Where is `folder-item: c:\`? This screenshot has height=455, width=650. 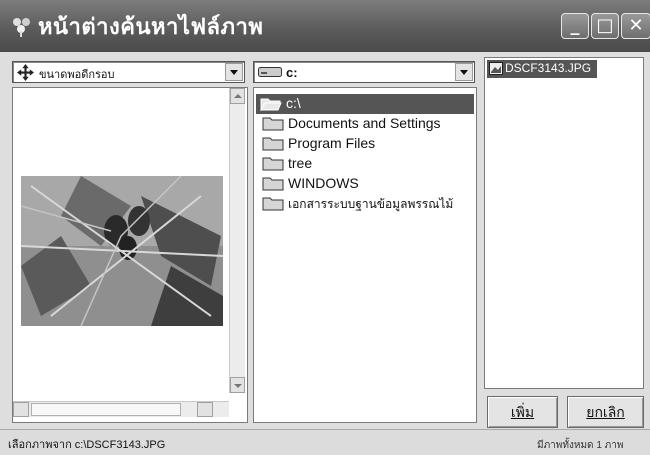
folder-item: c:\ is located at coordinates (365, 104).